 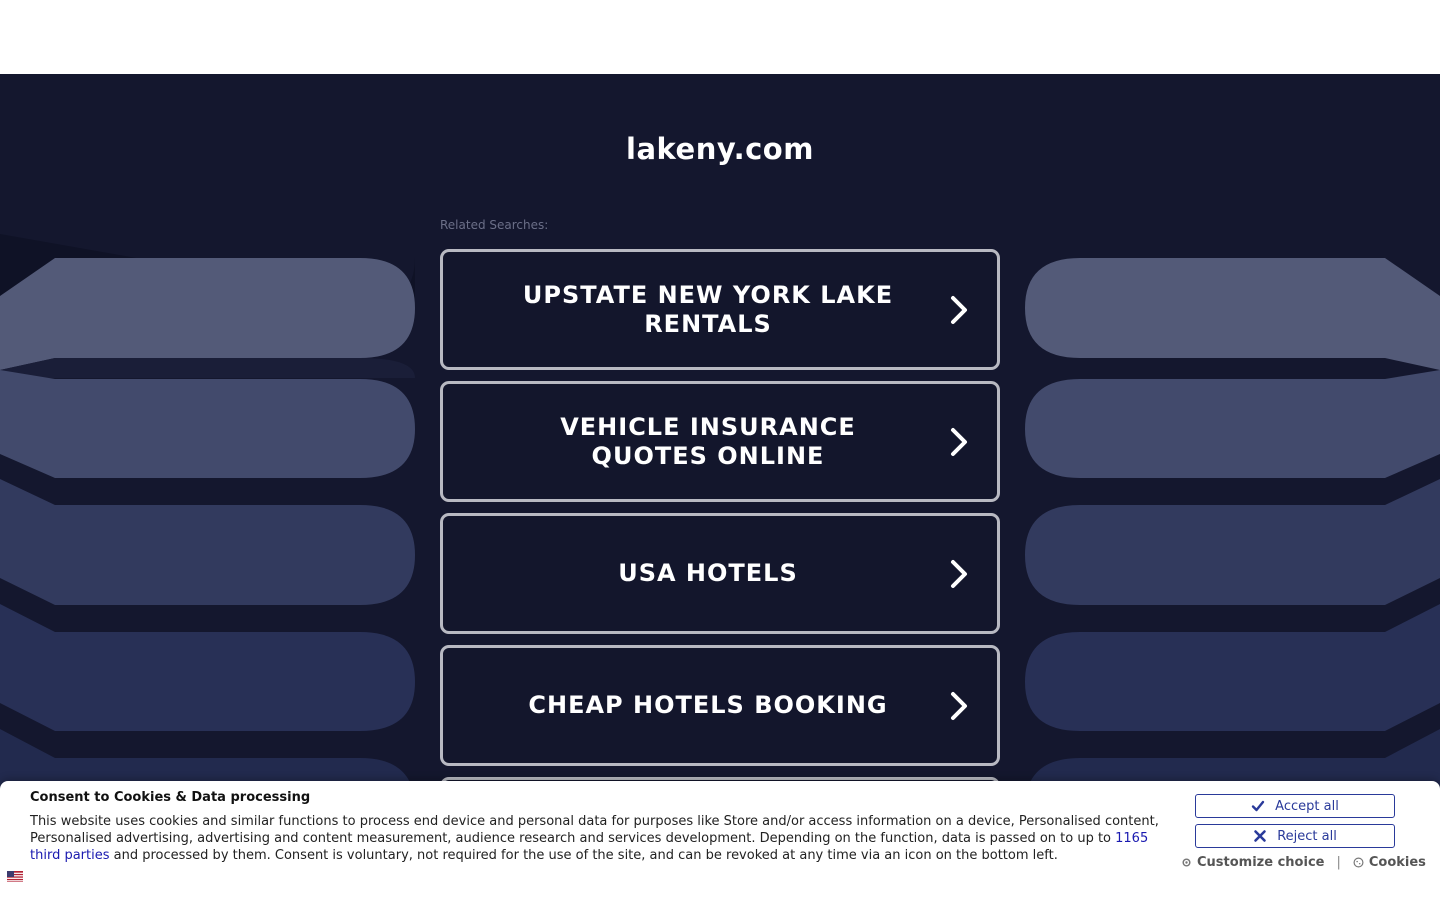 What do you see at coordinates (1307, 836) in the screenshot?
I see `reject-all-label: Reject all` at bounding box center [1307, 836].